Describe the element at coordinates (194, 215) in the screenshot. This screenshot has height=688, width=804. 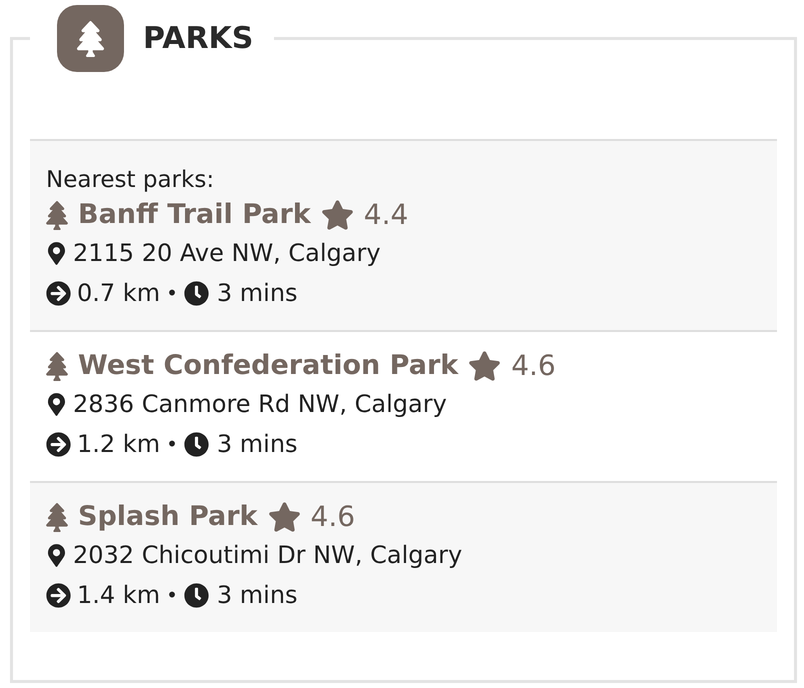
I see `park-name: Banff Trail Park` at that location.